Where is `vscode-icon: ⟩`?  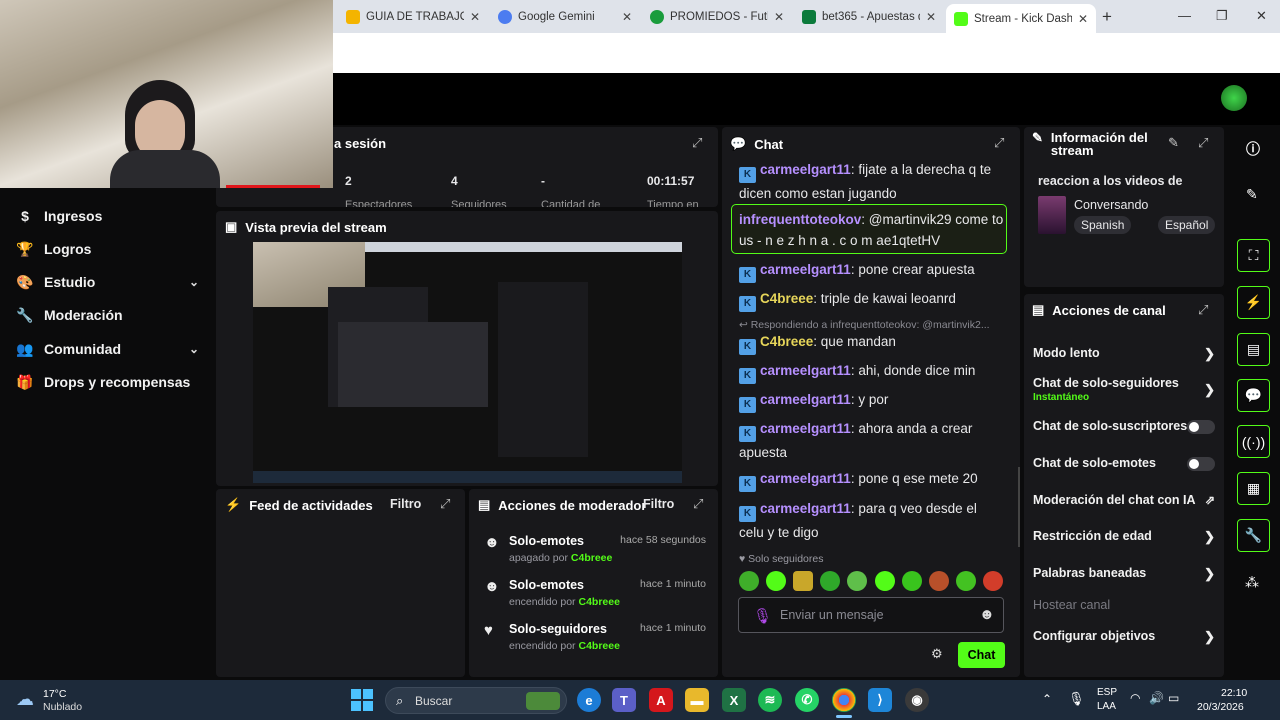 vscode-icon: ⟩ is located at coordinates (880, 700).